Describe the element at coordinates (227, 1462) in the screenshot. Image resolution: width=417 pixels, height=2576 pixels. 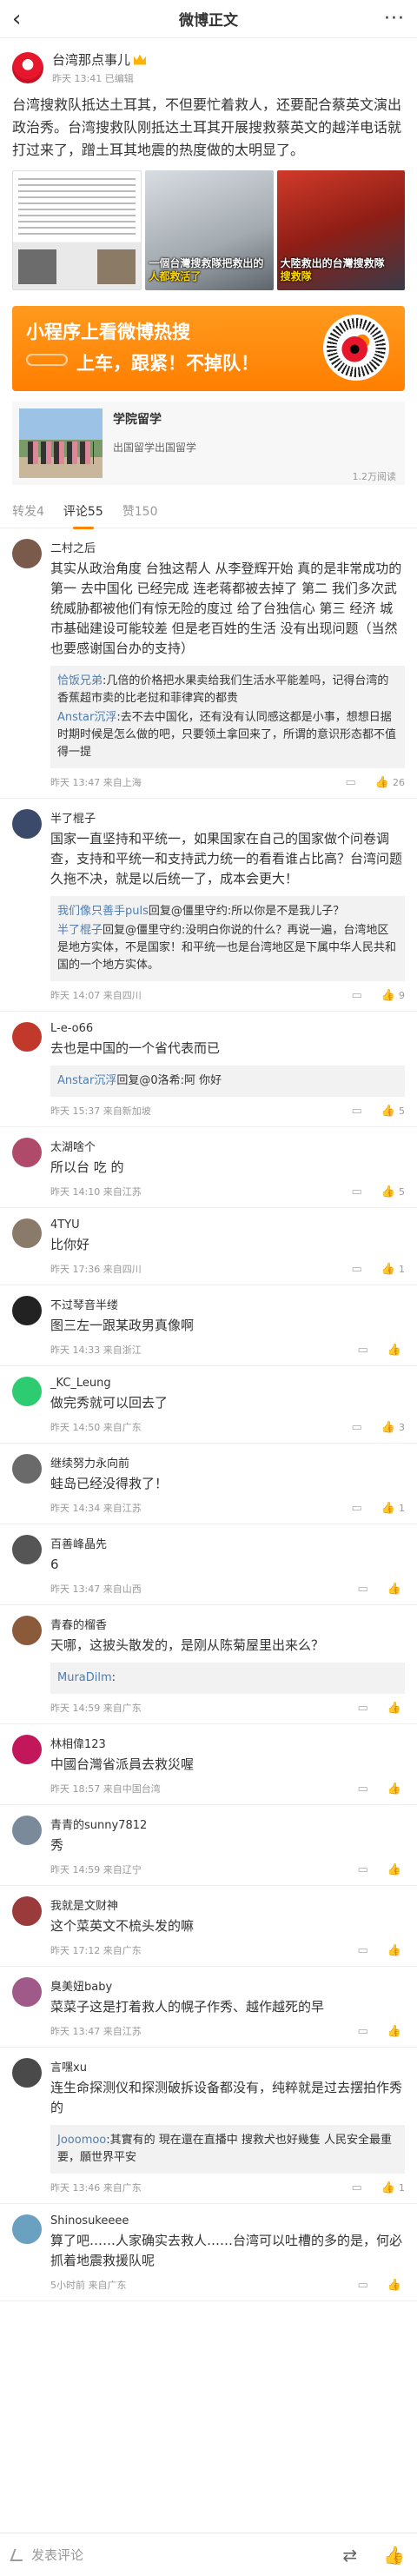
I see `comment-author: 继续努力永向前` at that location.